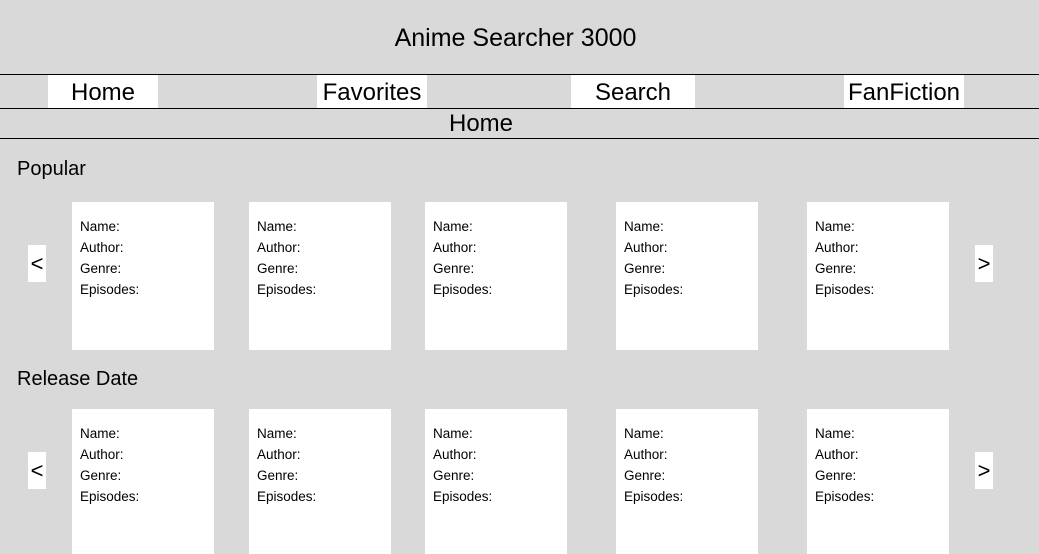  What do you see at coordinates (687, 481) in the screenshot?
I see `release-date-card-4: Name: Author: Genre: Episodes:` at bounding box center [687, 481].